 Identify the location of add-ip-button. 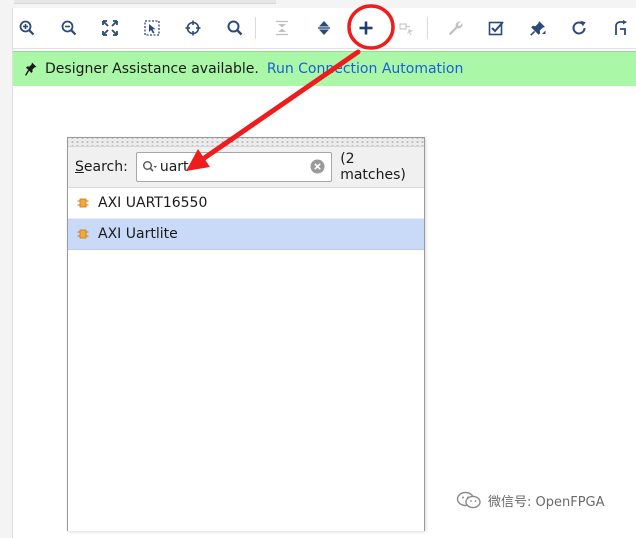
(365, 28).